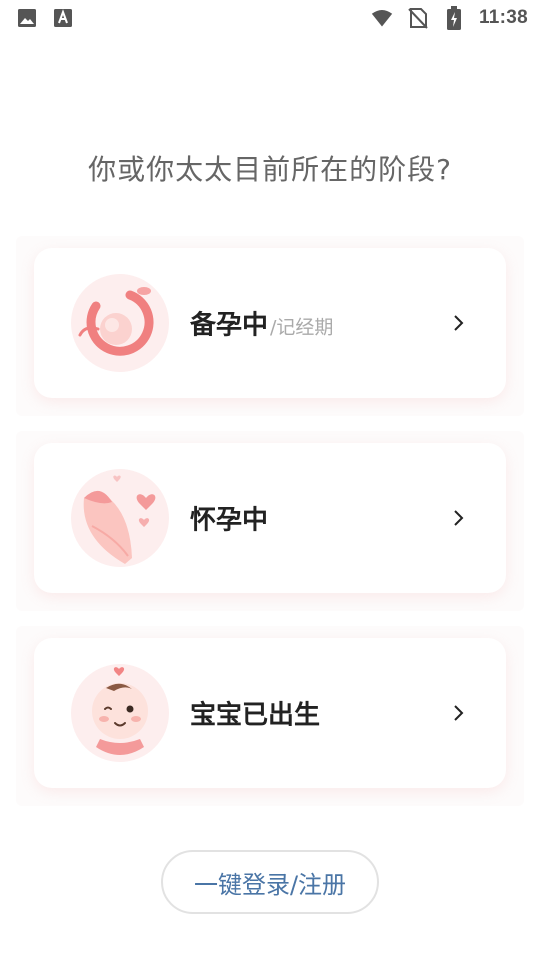  Describe the element at coordinates (418, 18) in the screenshot. I see `no-sim-icon` at that location.